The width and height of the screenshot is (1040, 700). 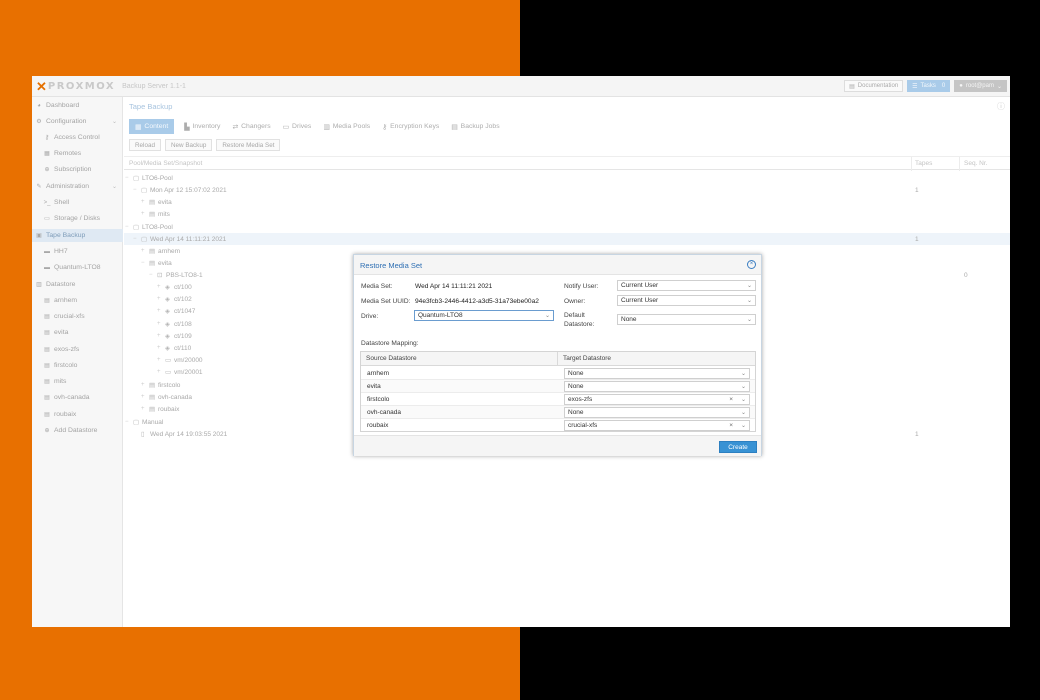 I want to click on tab-content: ▦ Content, so click(x=152, y=126).